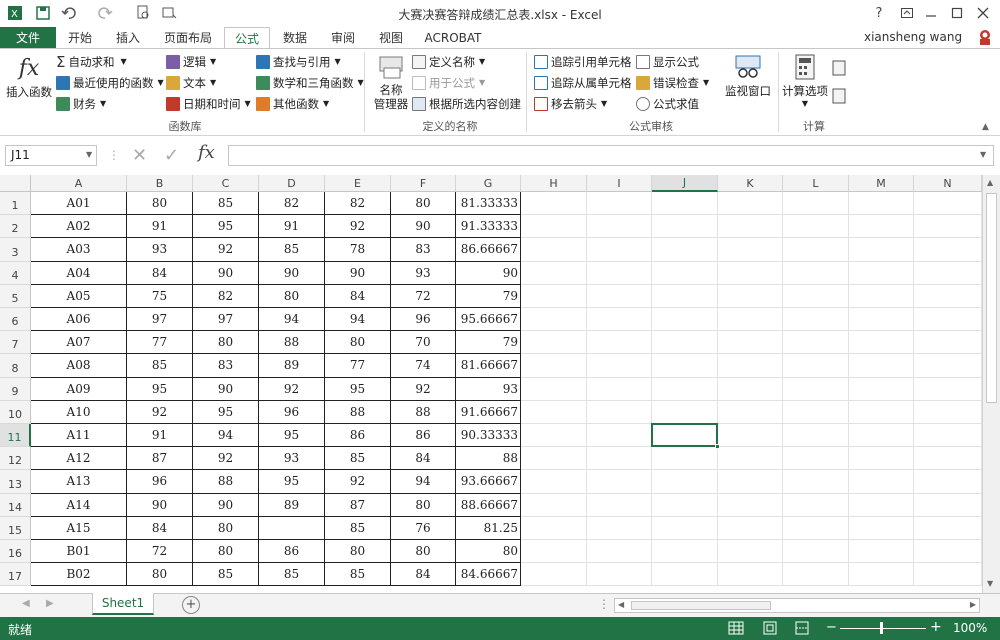 This screenshot has height=640, width=1000. I want to click on tab-home: 开始, so click(80, 37).